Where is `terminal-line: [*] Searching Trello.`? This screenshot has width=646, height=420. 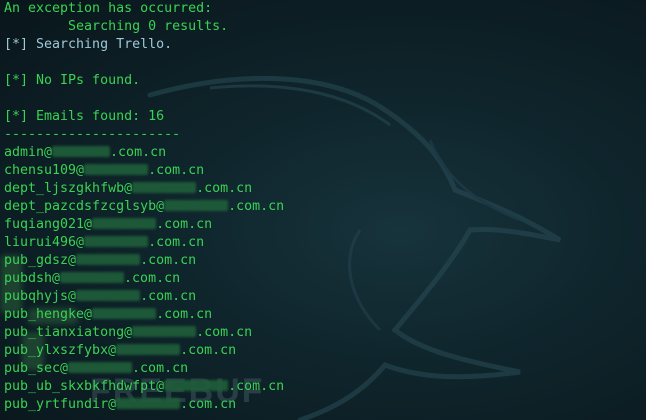 terminal-line: [*] Searching Trello. is located at coordinates (88, 44).